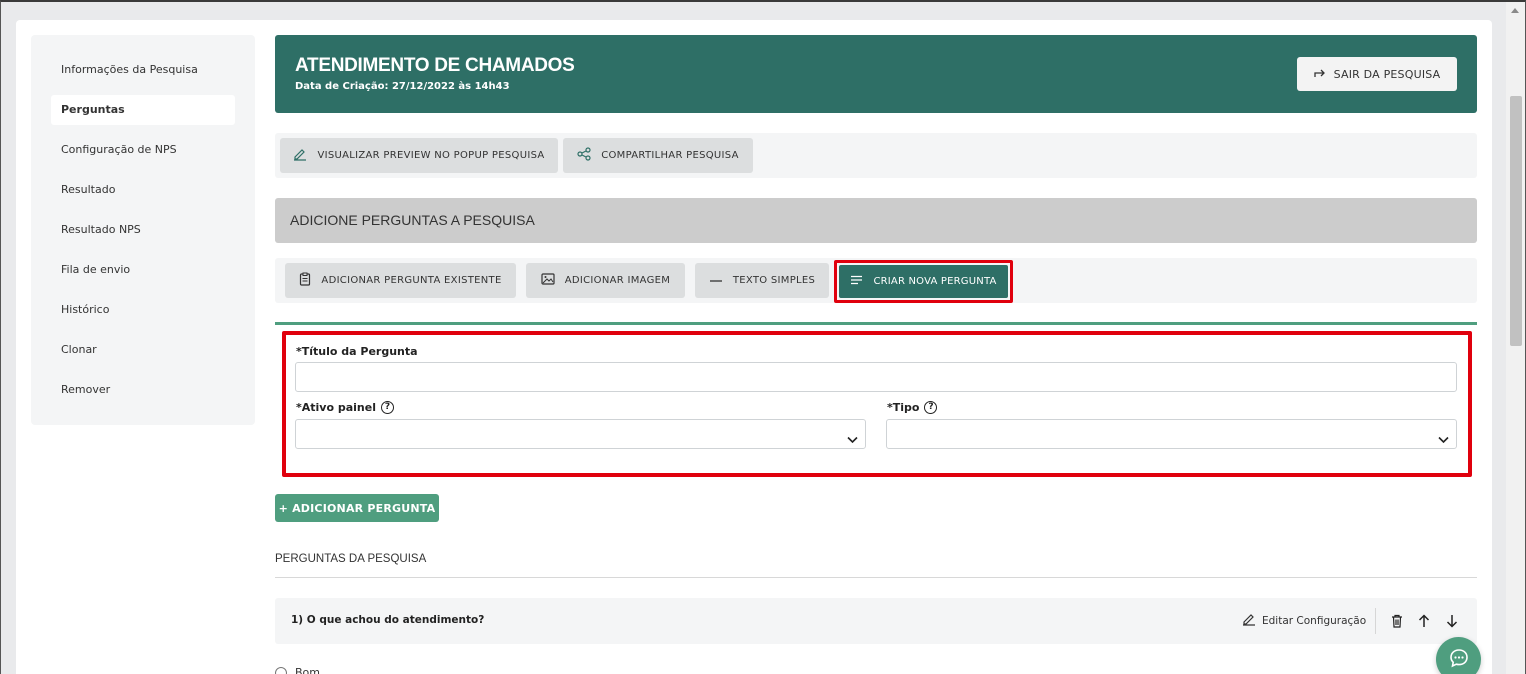  What do you see at coordinates (935, 281) in the screenshot?
I see `create-question-label: CRIAR NOVA PERGUNTA` at bounding box center [935, 281].